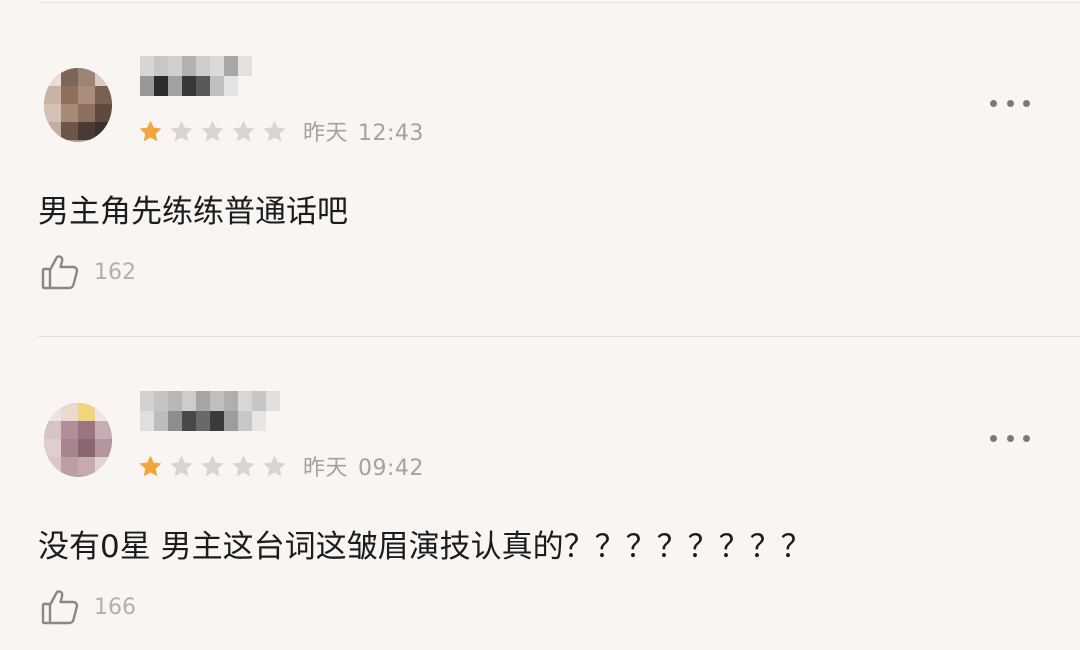 The height and width of the screenshot is (650, 1080). I want to click on comment-timestamp: 昨天 09:42, so click(363, 466).